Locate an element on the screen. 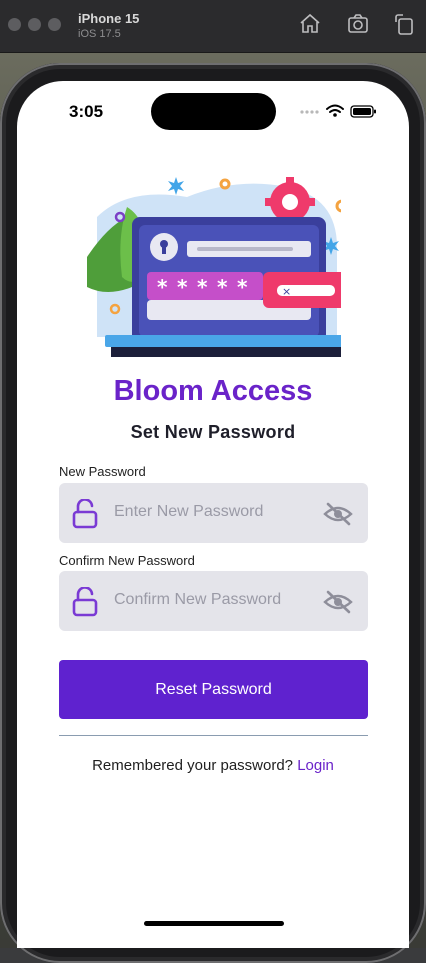 The width and height of the screenshot is (426, 963). home-icon is located at coordinates (310, 24).